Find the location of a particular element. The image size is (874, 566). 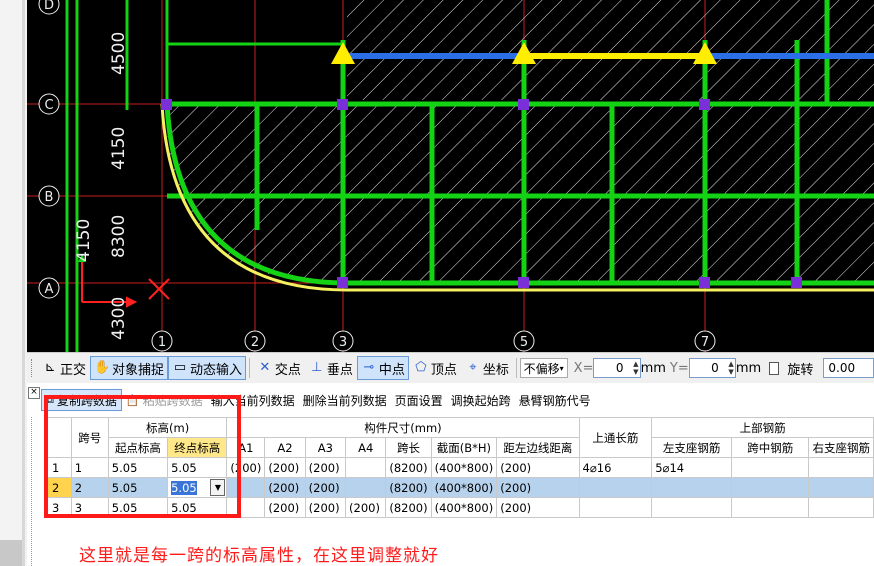

dimension-text: 8300 is located at coordinates (119, 236).